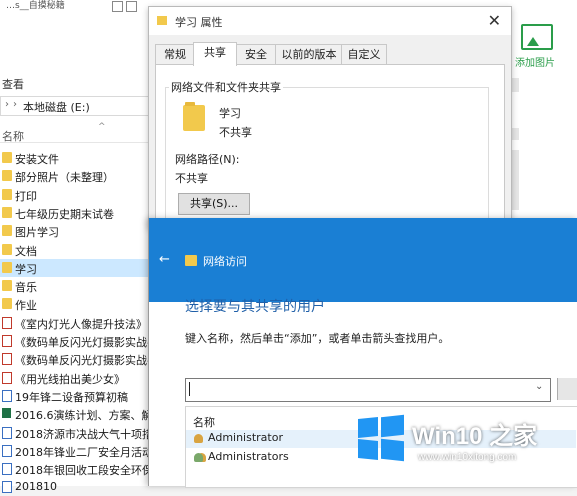 This screenshot has width=577, height=496. I want to click on file-name: 图片学习, so click(37, 233).